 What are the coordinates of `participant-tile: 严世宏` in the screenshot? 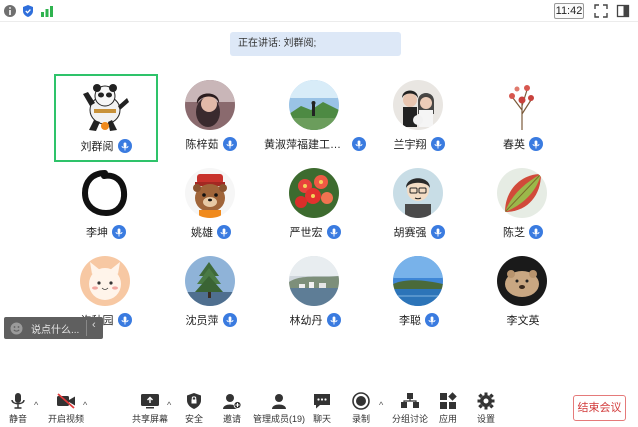 It's located at (315, 206).